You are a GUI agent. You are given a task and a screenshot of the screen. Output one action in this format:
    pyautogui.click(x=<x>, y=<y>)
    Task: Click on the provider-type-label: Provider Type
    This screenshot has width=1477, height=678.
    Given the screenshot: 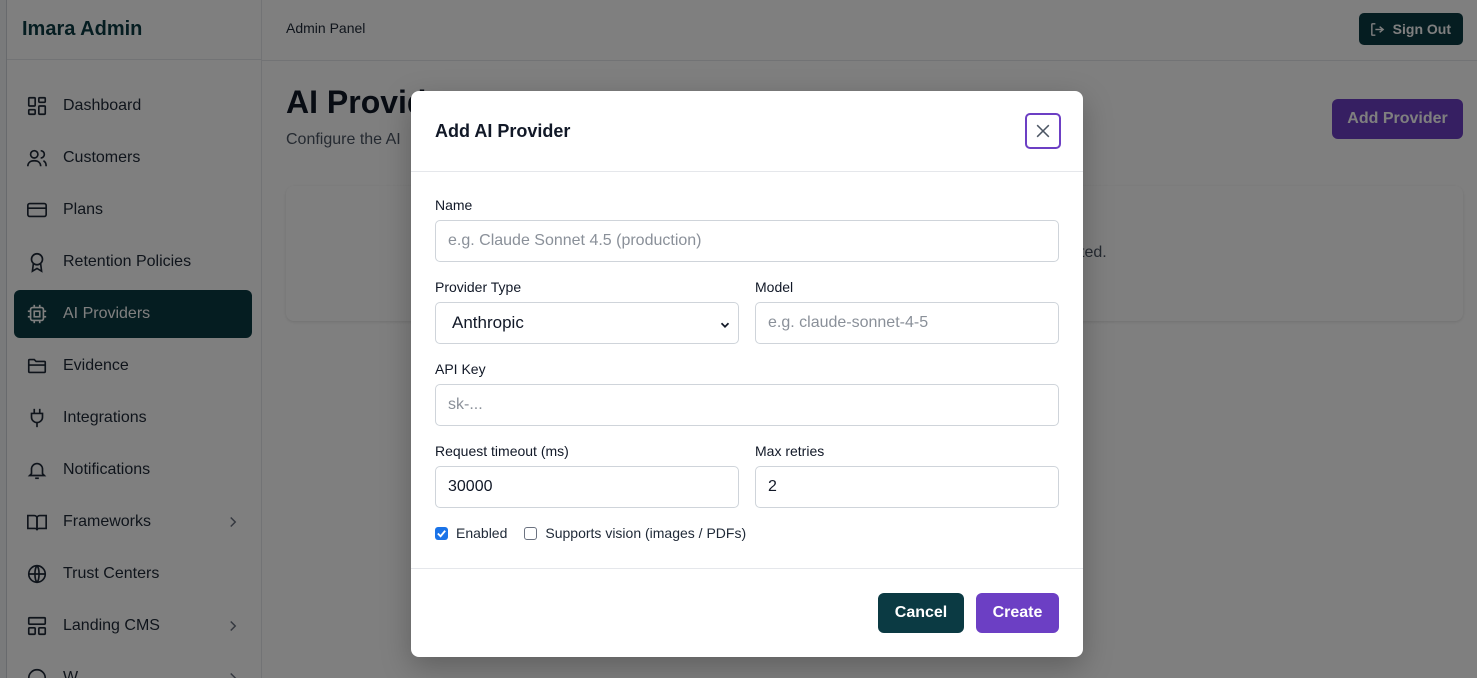 What is the action you would take?
    pyautogui.click(x=478, y=287)
    